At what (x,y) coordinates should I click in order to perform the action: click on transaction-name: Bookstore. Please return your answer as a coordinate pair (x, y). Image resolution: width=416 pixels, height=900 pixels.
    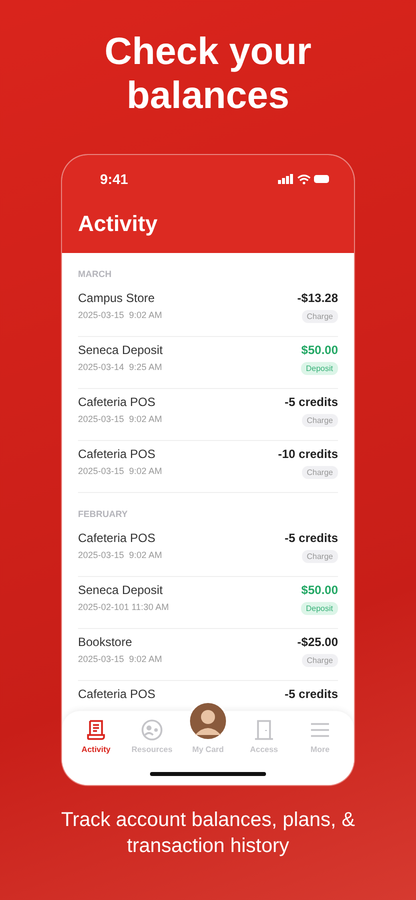
    Looking at the image, I should click on (106, 642).